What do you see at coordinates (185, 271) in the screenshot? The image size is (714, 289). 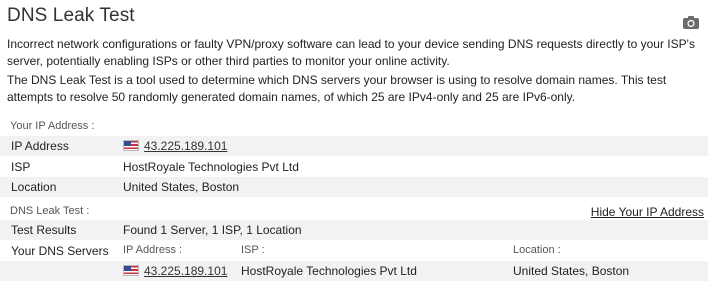 I see `dns-server-ip-link: 43.225.189.101` at bounding box center [185, 271].